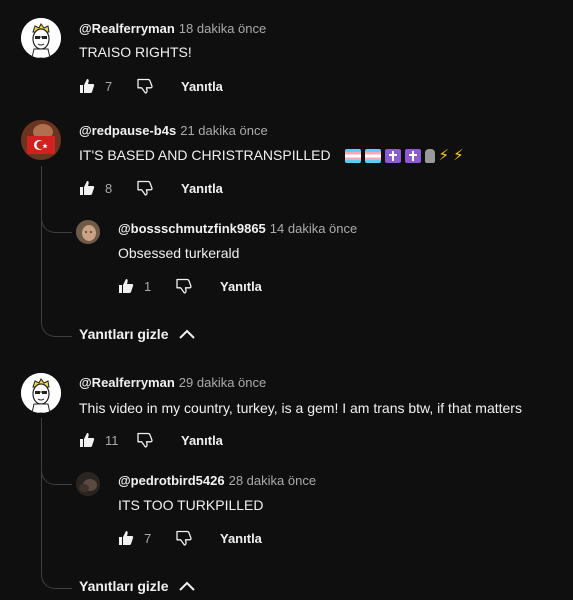 This screenshot has height=600, width=573. Describe the element at coordinates (205, 155) in the screenshot. I see `comment-text-content: IT'S BASED AND CHRISTRANSPILLED` at that location.